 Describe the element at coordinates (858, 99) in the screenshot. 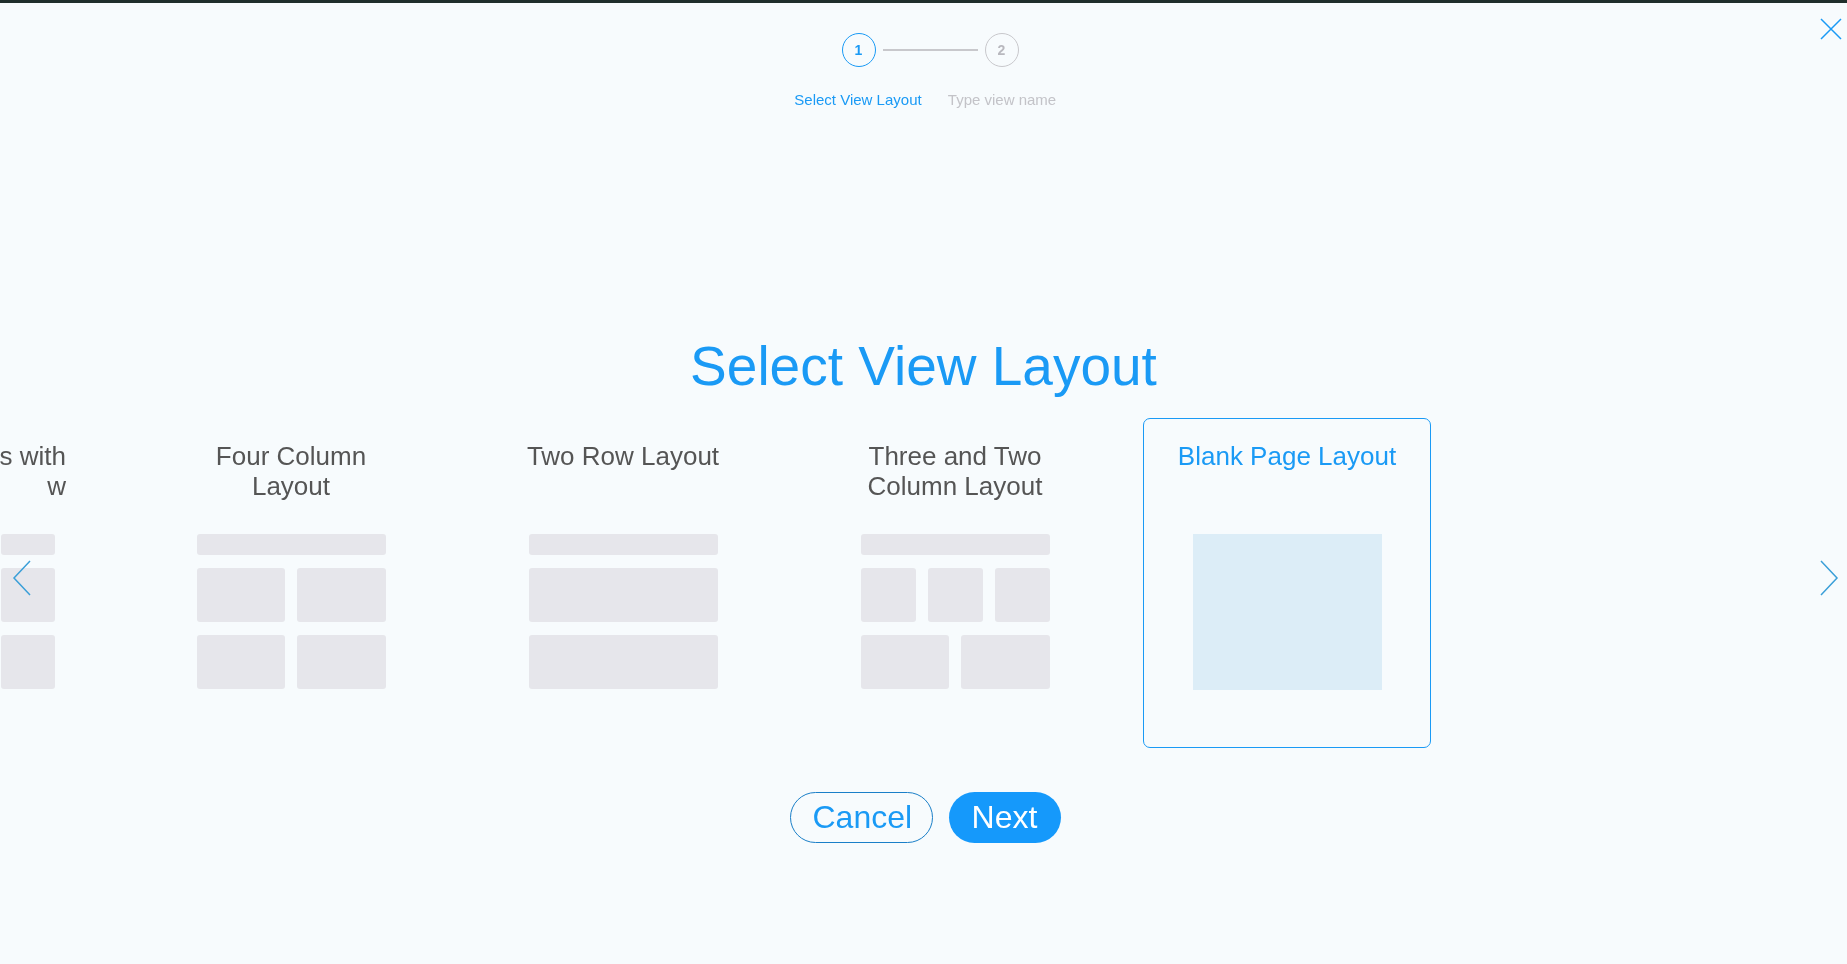

I see `step-label: Select View Layout` at that location.